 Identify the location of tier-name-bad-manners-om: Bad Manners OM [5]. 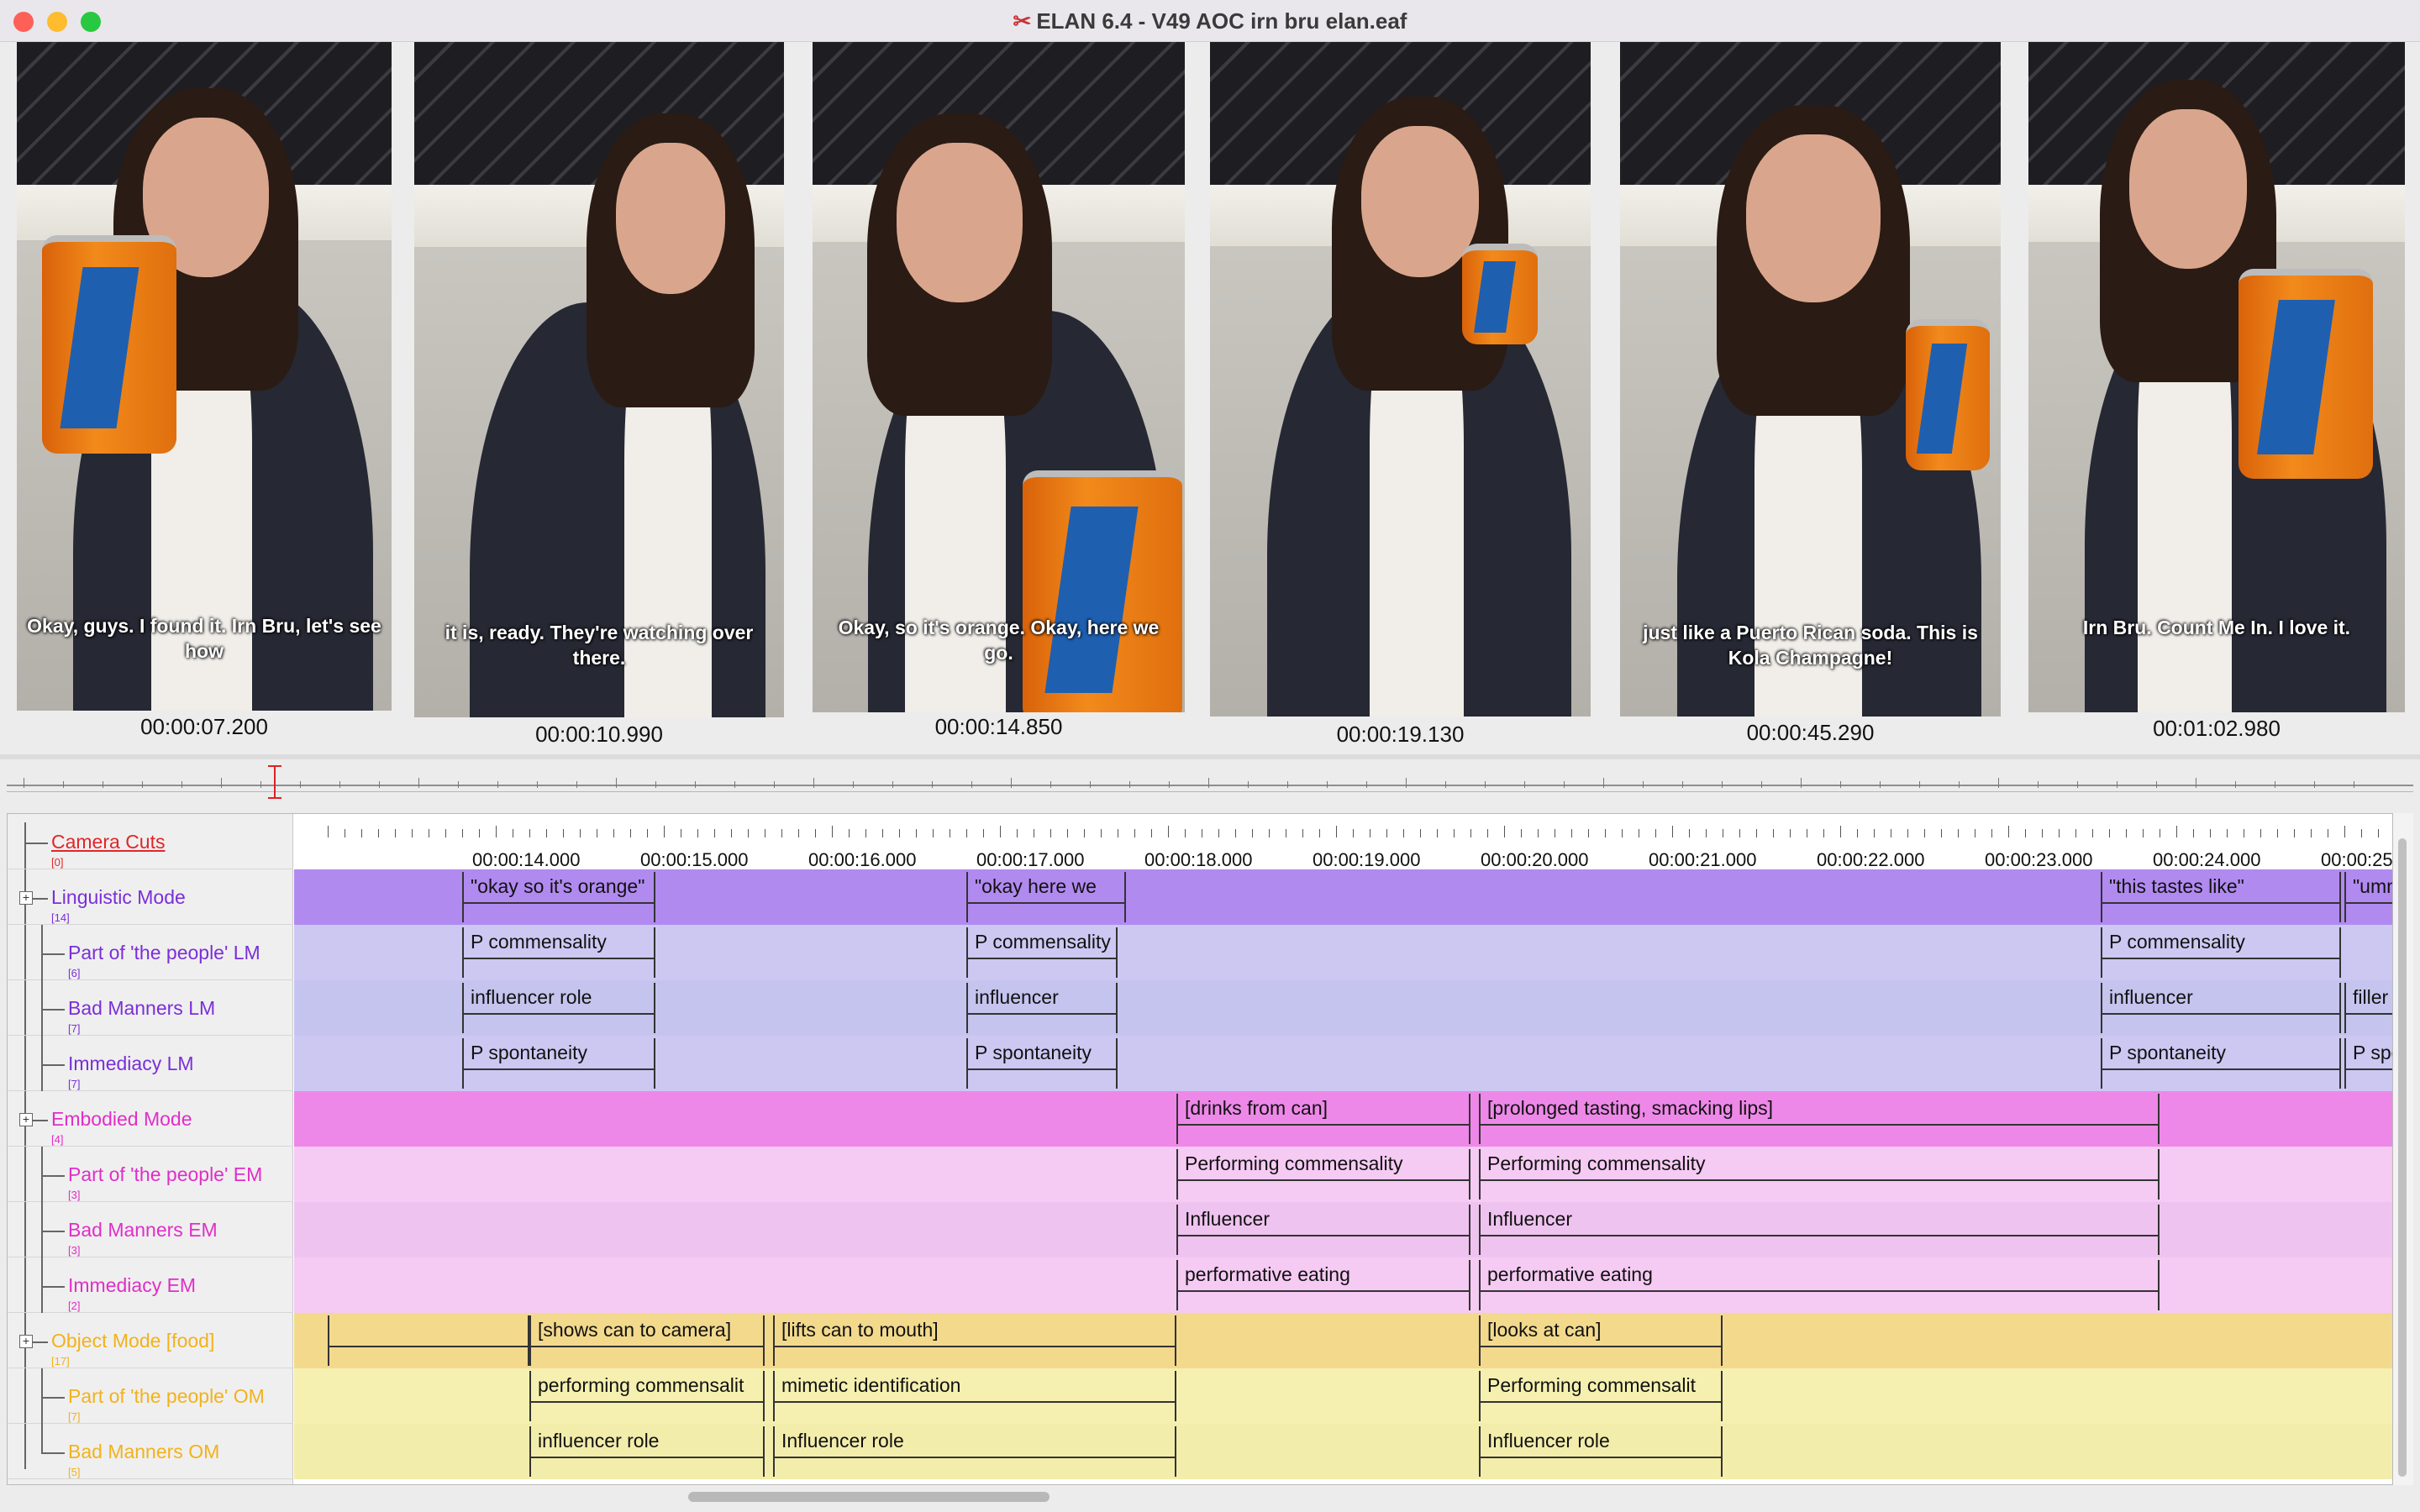
(150, 1451).